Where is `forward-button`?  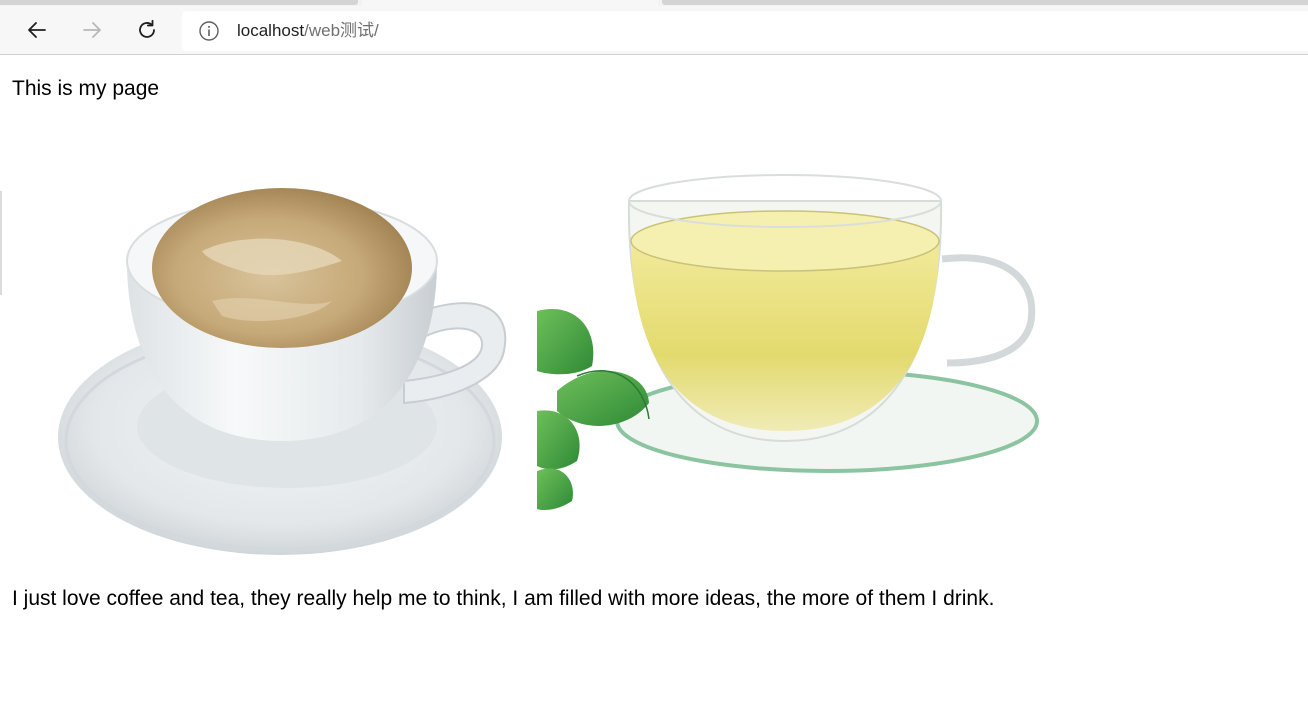 forward-button is located at coordinates (92, 30).